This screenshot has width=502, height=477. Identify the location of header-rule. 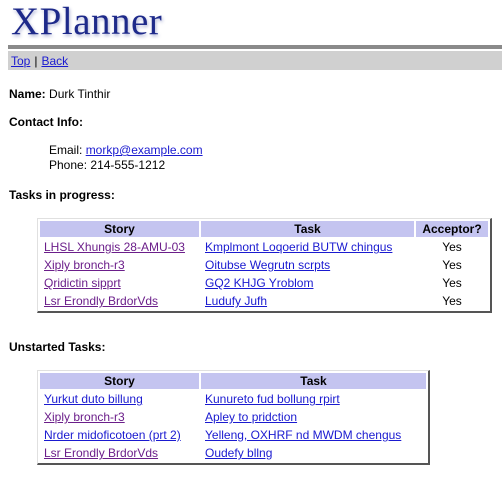
(255, 47).